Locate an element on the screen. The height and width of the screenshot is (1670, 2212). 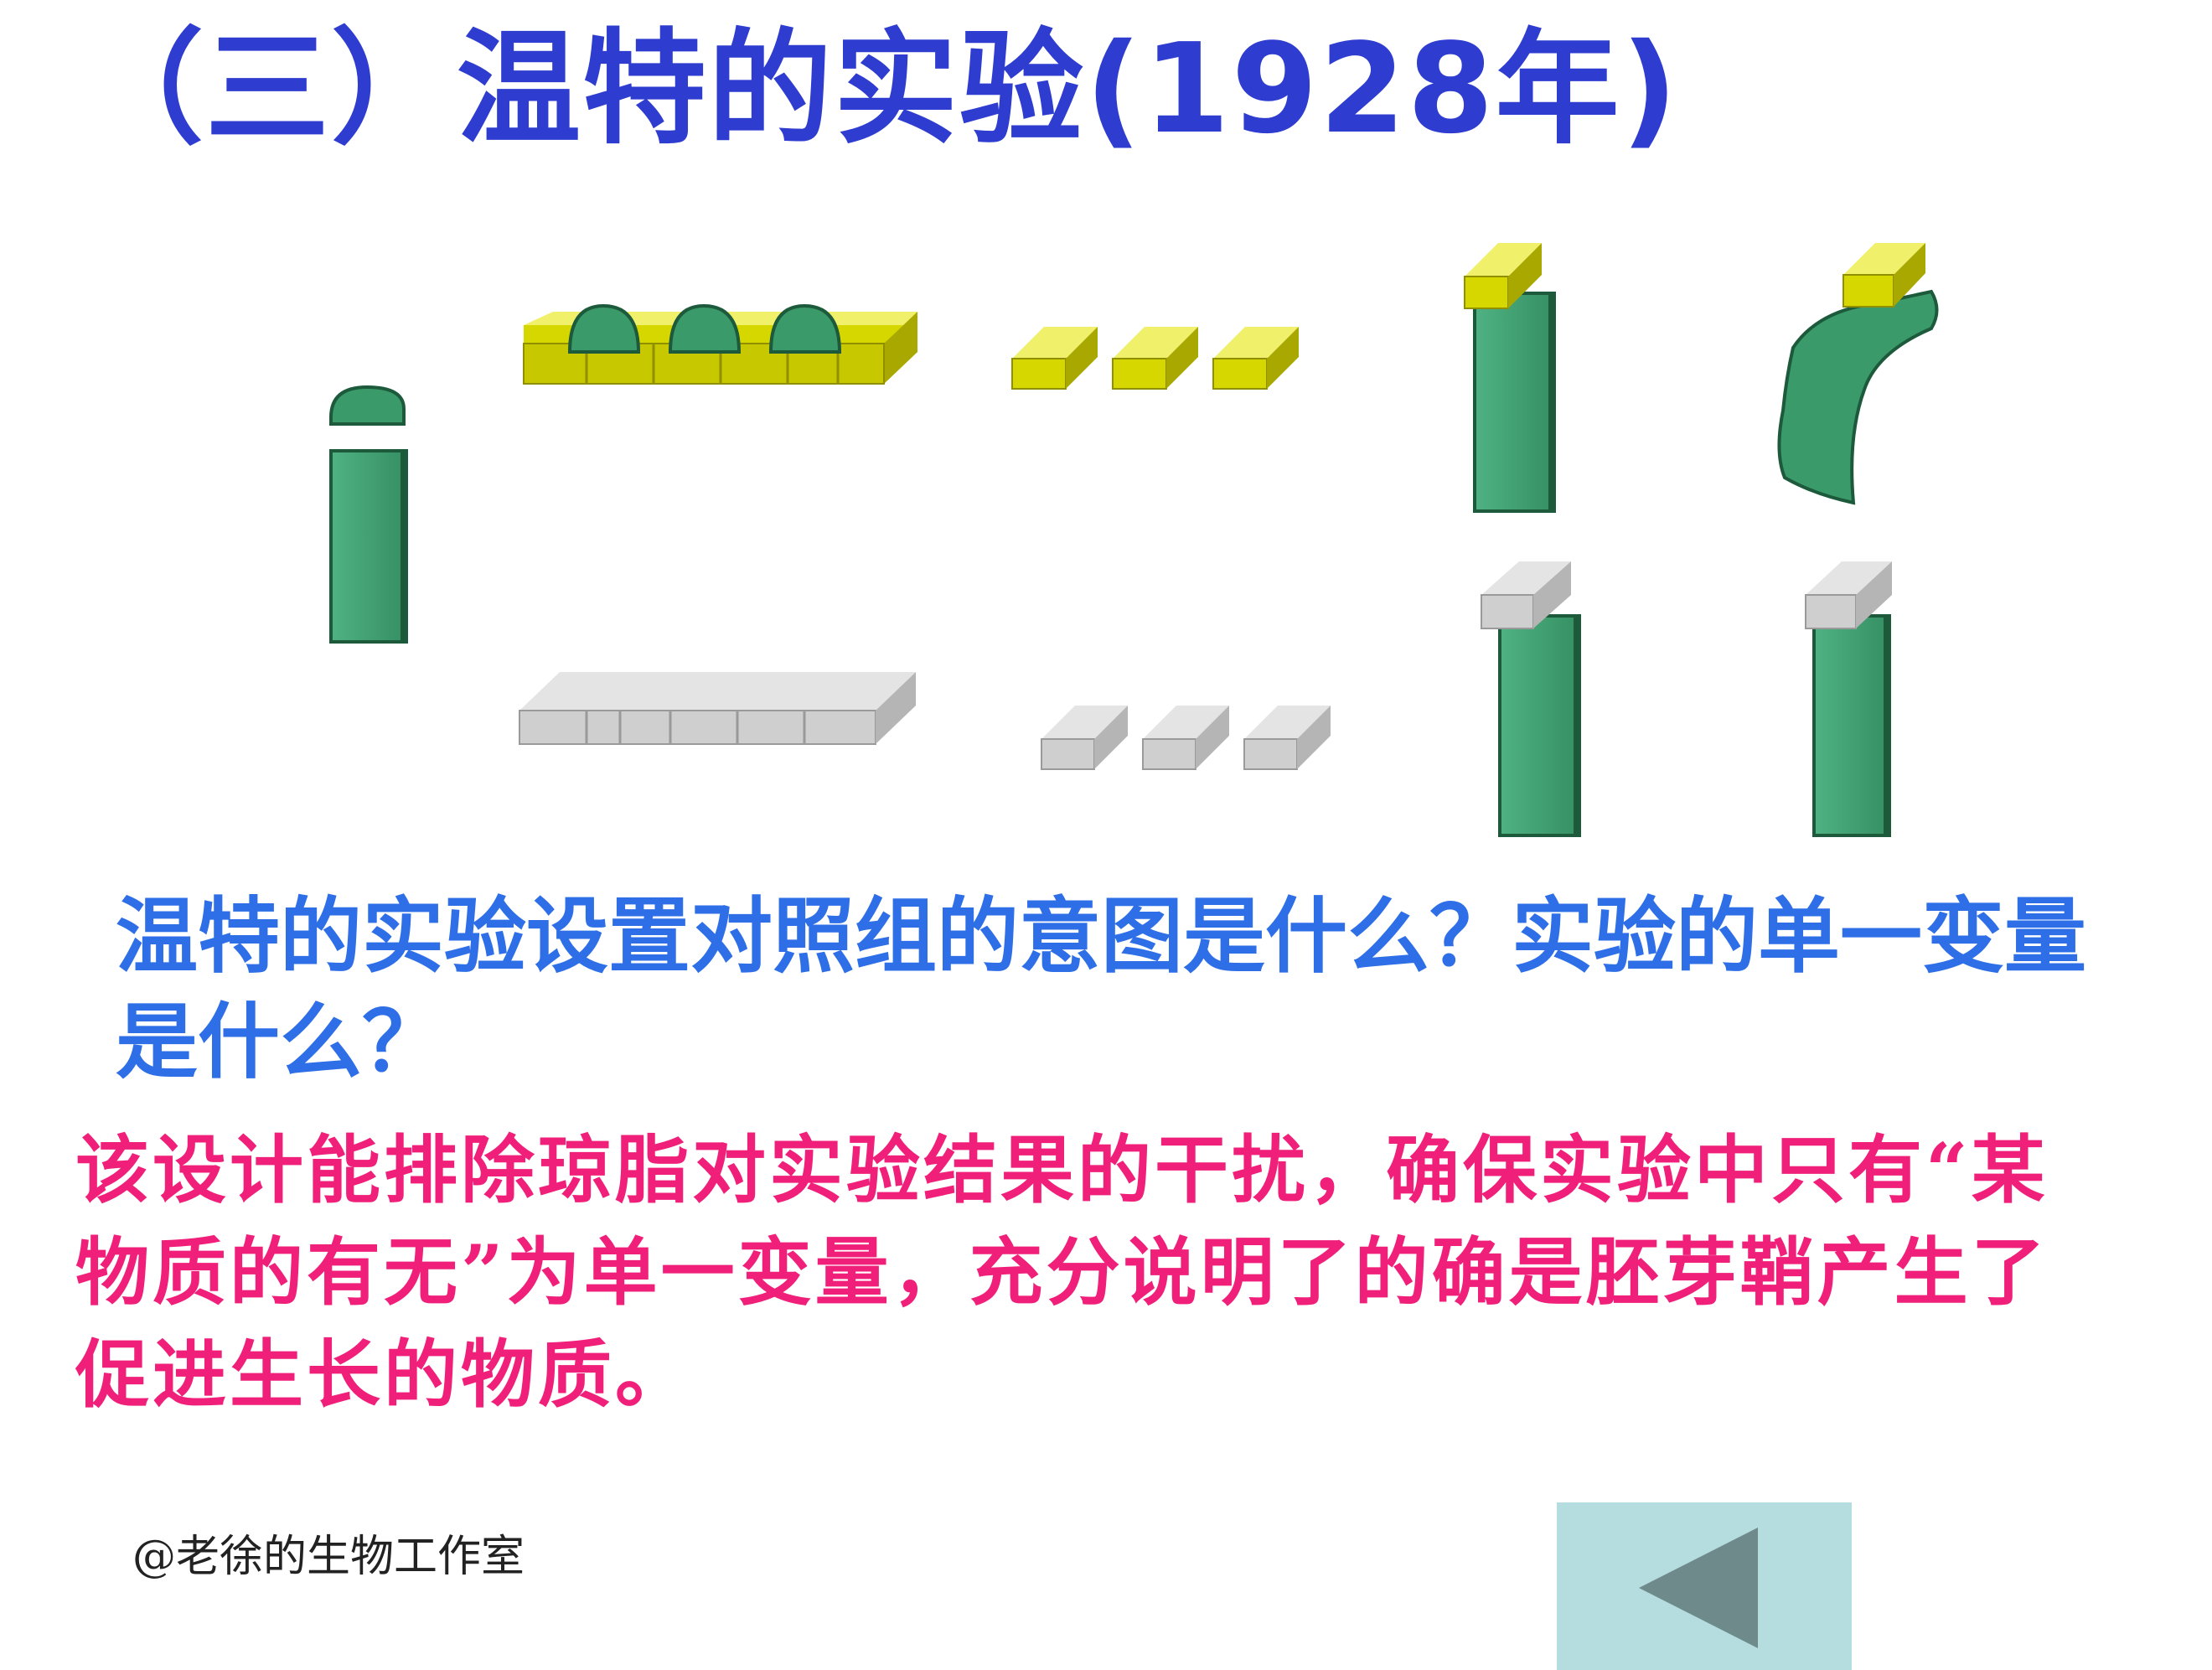
treated-agar-blocks is located at coordinates (1155, 358).